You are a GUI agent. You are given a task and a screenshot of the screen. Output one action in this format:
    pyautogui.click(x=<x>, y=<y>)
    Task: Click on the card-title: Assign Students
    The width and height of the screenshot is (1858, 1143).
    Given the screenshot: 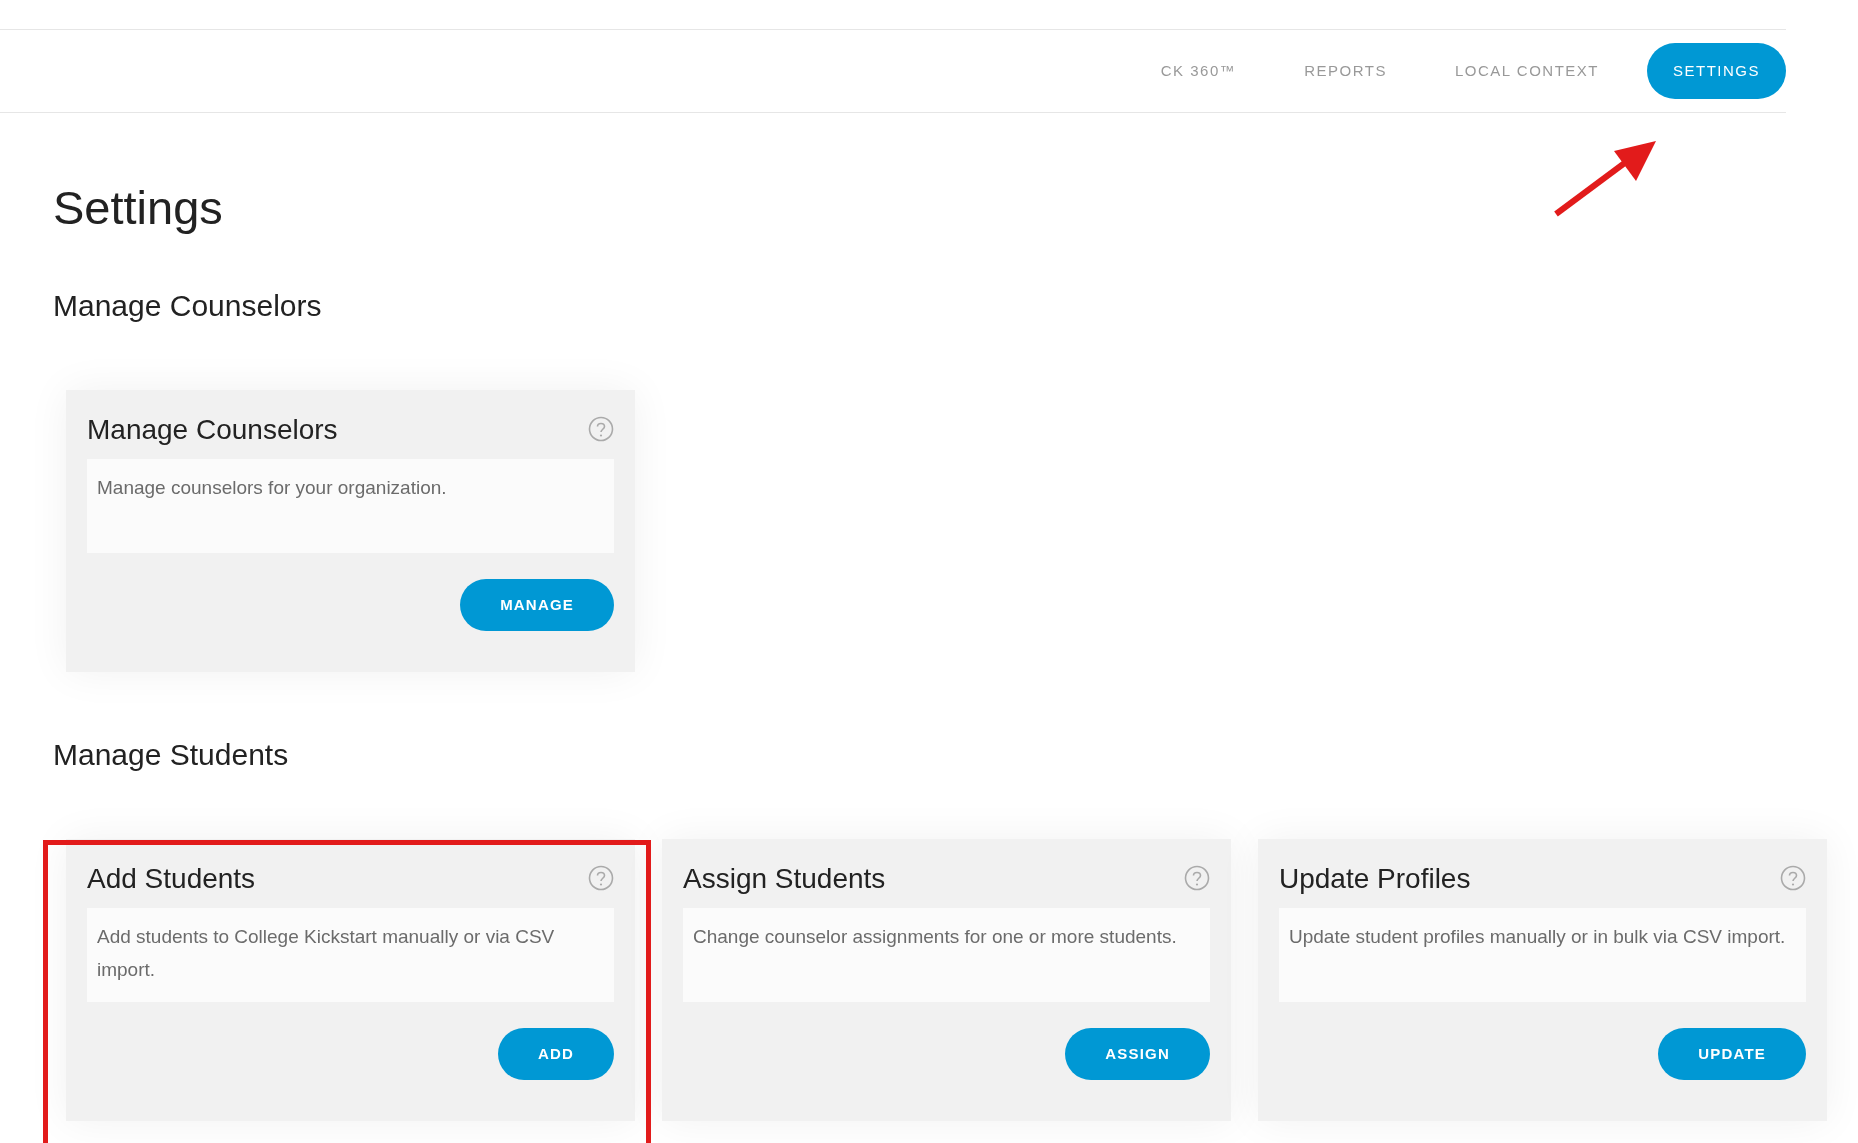 What is the action you would take?
    pyautogui.click(x=784, y=879)
    